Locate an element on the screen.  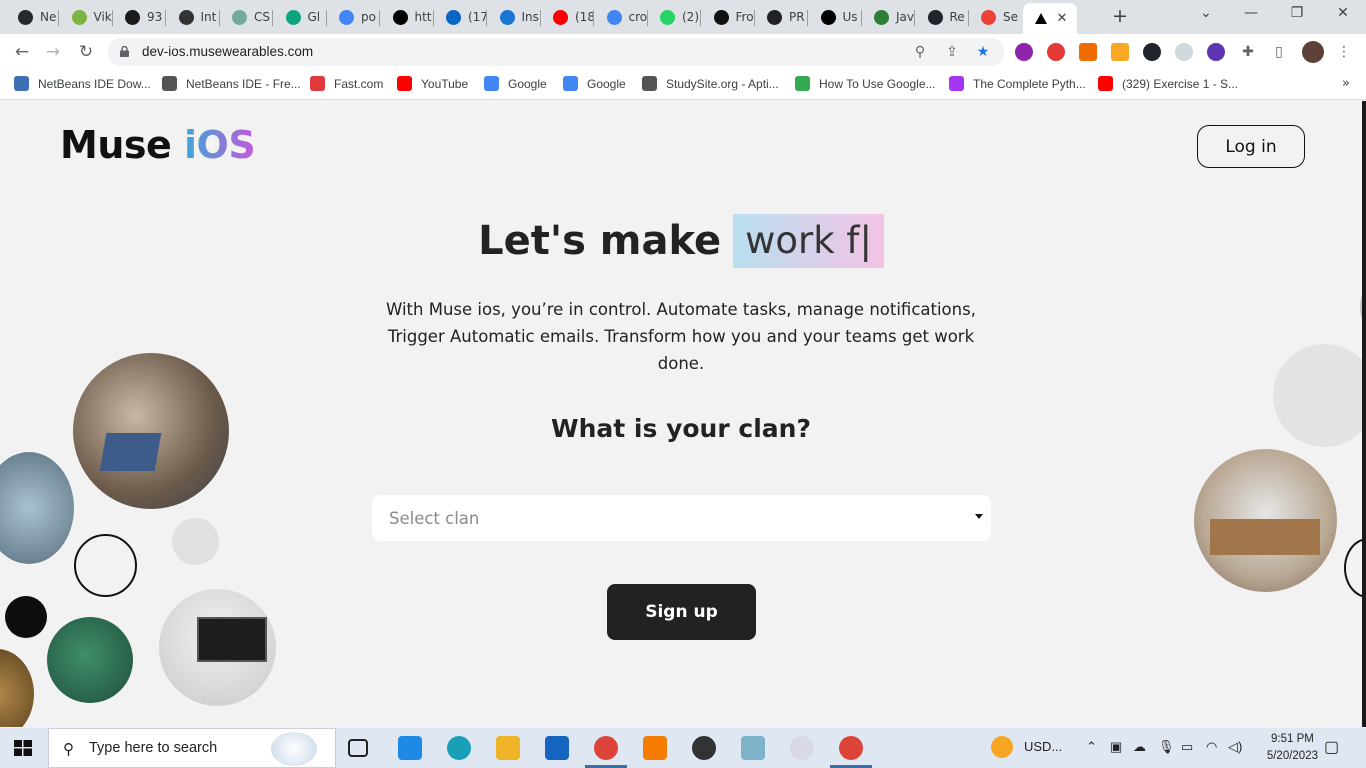
browser-tab: Us is located at coordinates (835, 17).